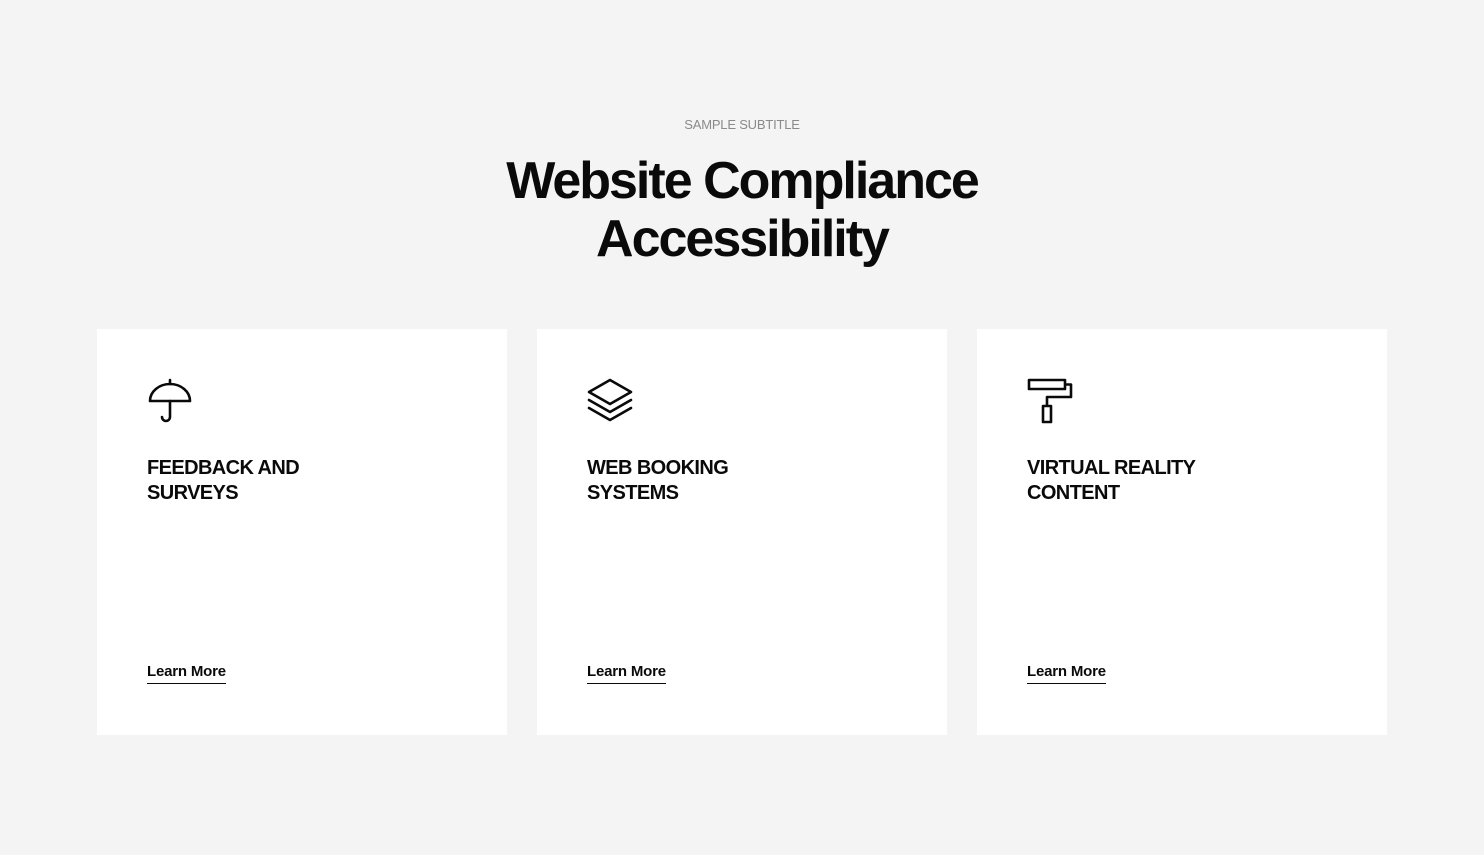 This screenshot has width=1484, height=855. Describe the element at coordinates (1050, 401) in the screenshot. I see `paint-roller-icon` at that location.